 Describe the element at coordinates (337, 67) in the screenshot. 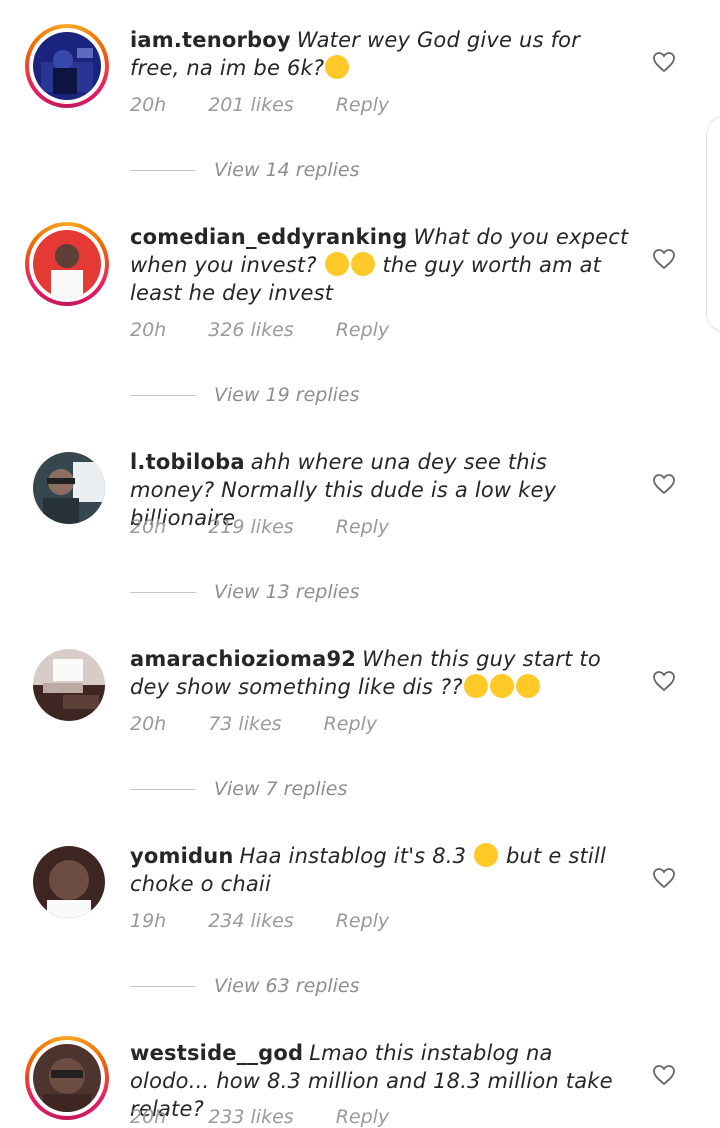

I see `slightly-smiling-face-icon` at that location.